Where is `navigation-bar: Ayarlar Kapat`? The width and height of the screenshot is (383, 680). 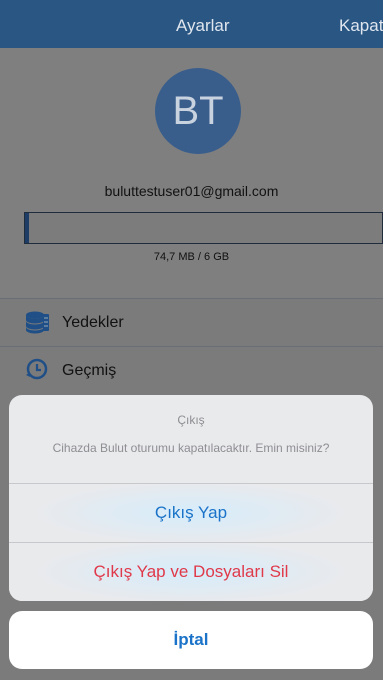
navigation-bar: Ayarlar Kapat is located at coordinates (191, 24).